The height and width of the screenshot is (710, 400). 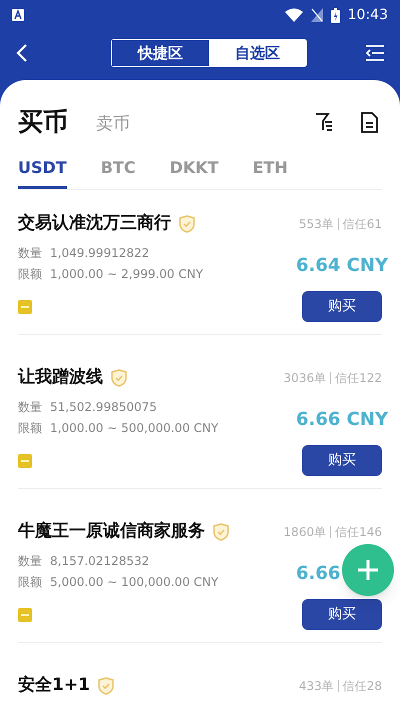 I want to click on trust-score: 信任146, so click(x=358, y=532).